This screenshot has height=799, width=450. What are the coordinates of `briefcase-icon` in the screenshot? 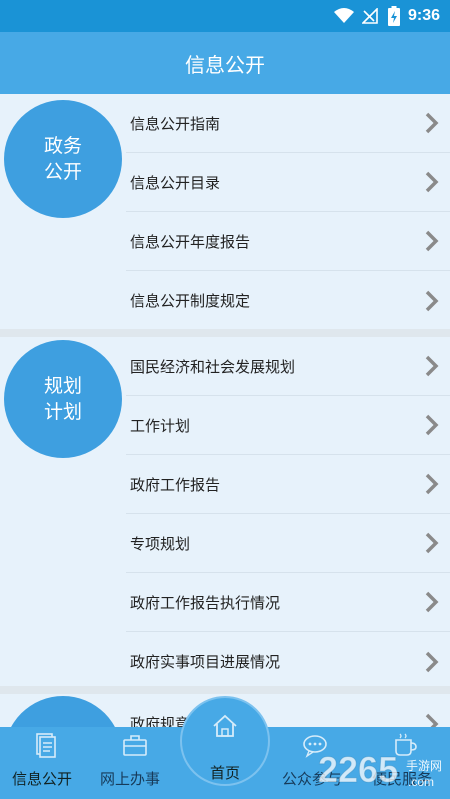 It's located at (135, 745).